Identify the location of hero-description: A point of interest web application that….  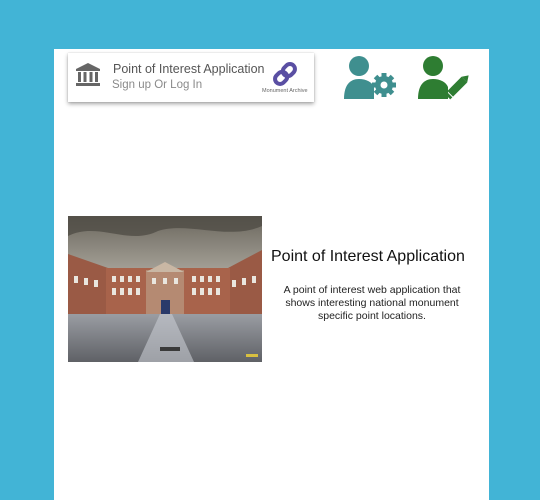
(372, 303).